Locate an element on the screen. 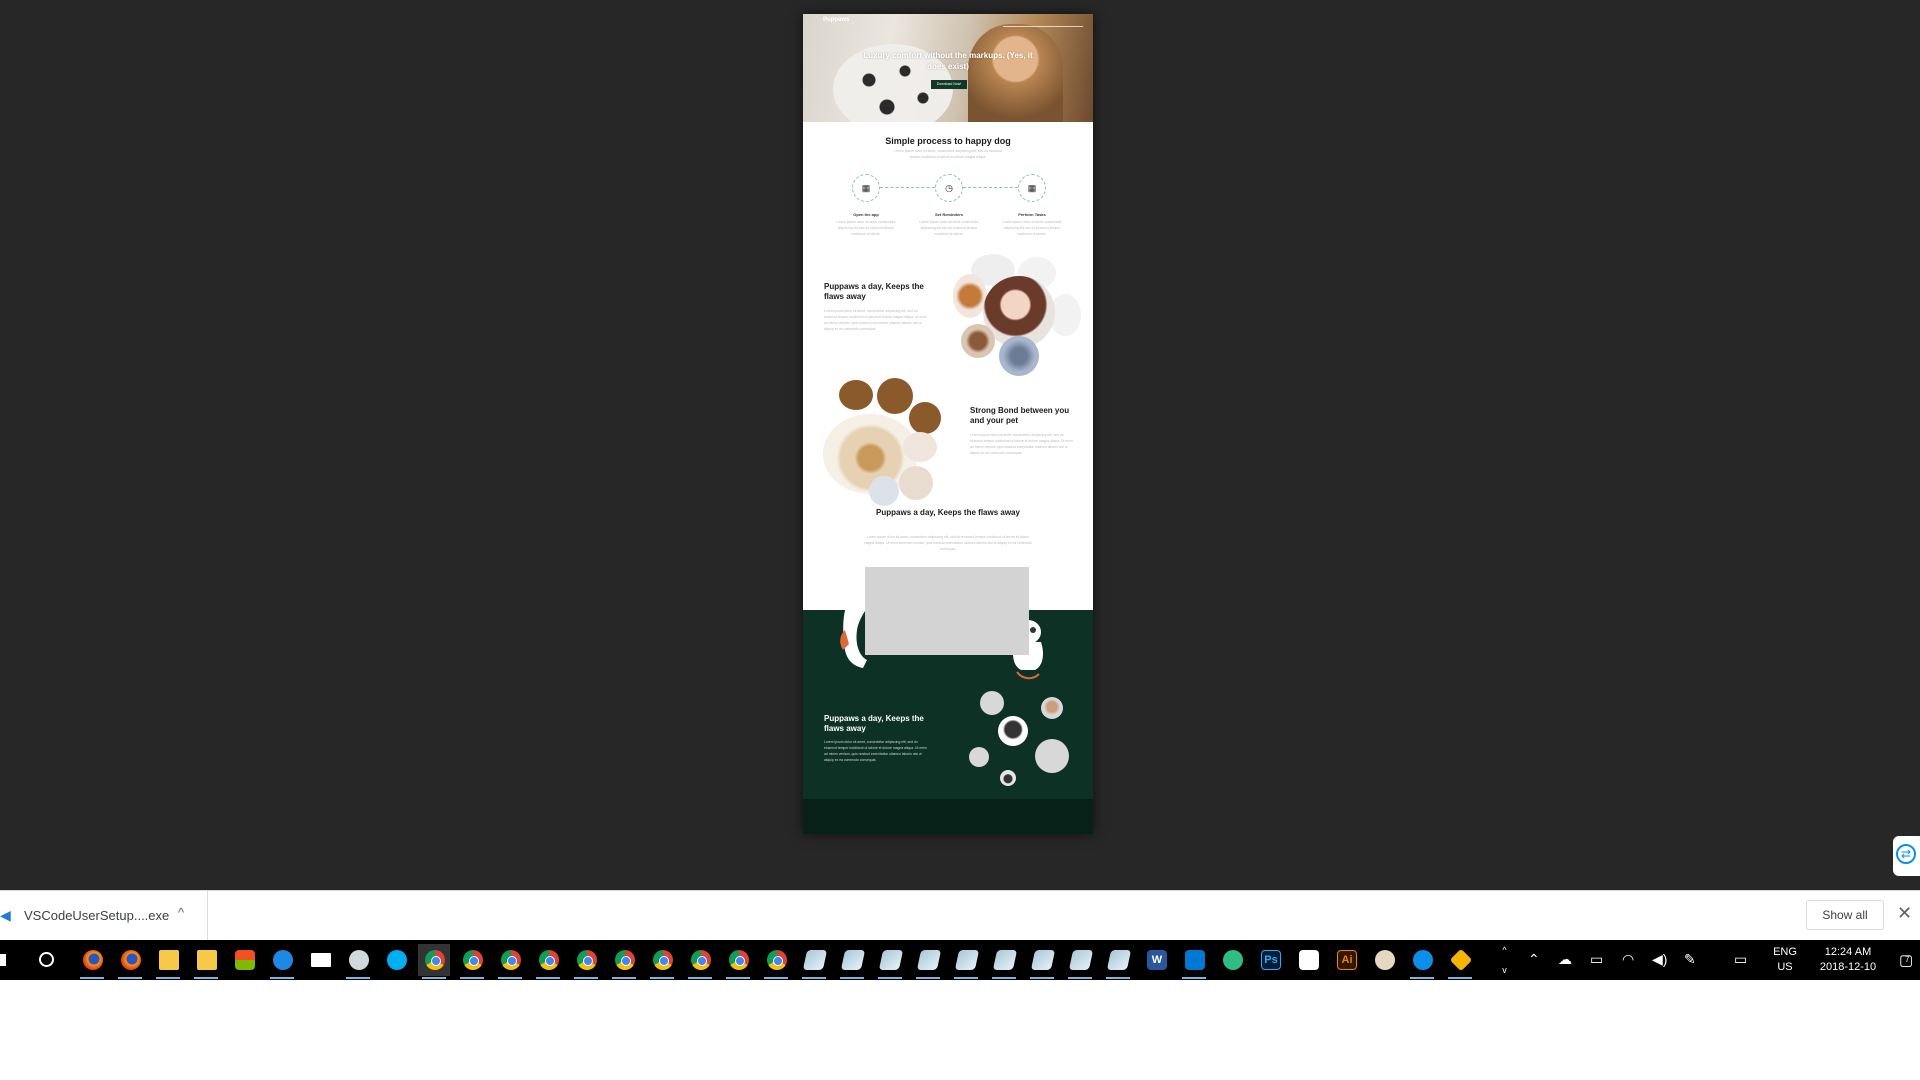 The image size is (1920, 1080). video-placeholder is located at coordinates (947, 611).